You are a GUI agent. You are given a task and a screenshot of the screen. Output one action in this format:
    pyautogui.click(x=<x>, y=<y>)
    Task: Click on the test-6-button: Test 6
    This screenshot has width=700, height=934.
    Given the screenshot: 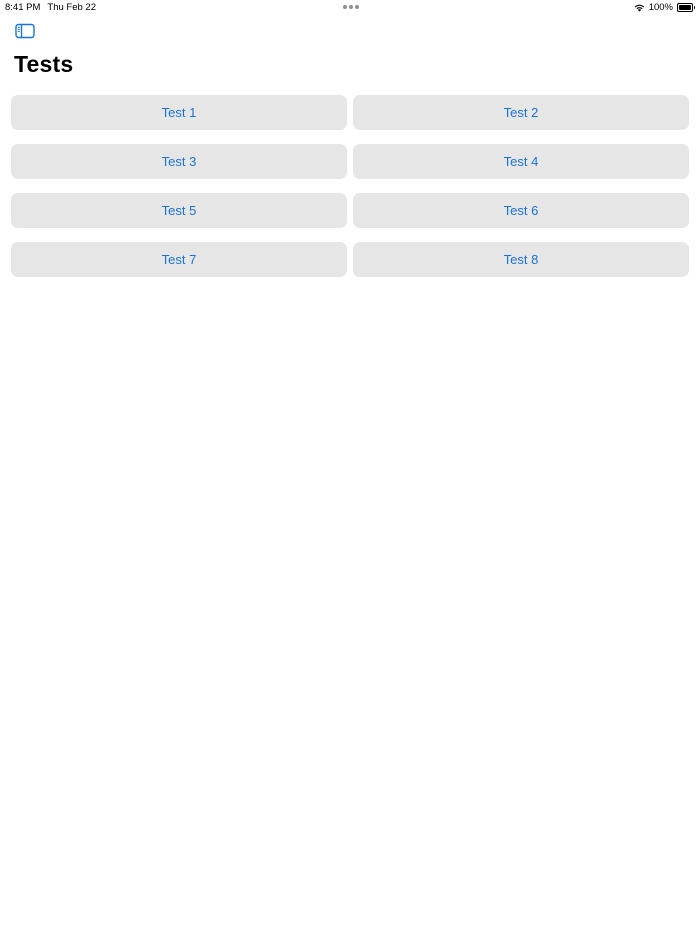 What is the action you would take?
    pyautogui.click(x=521, y=210)
    